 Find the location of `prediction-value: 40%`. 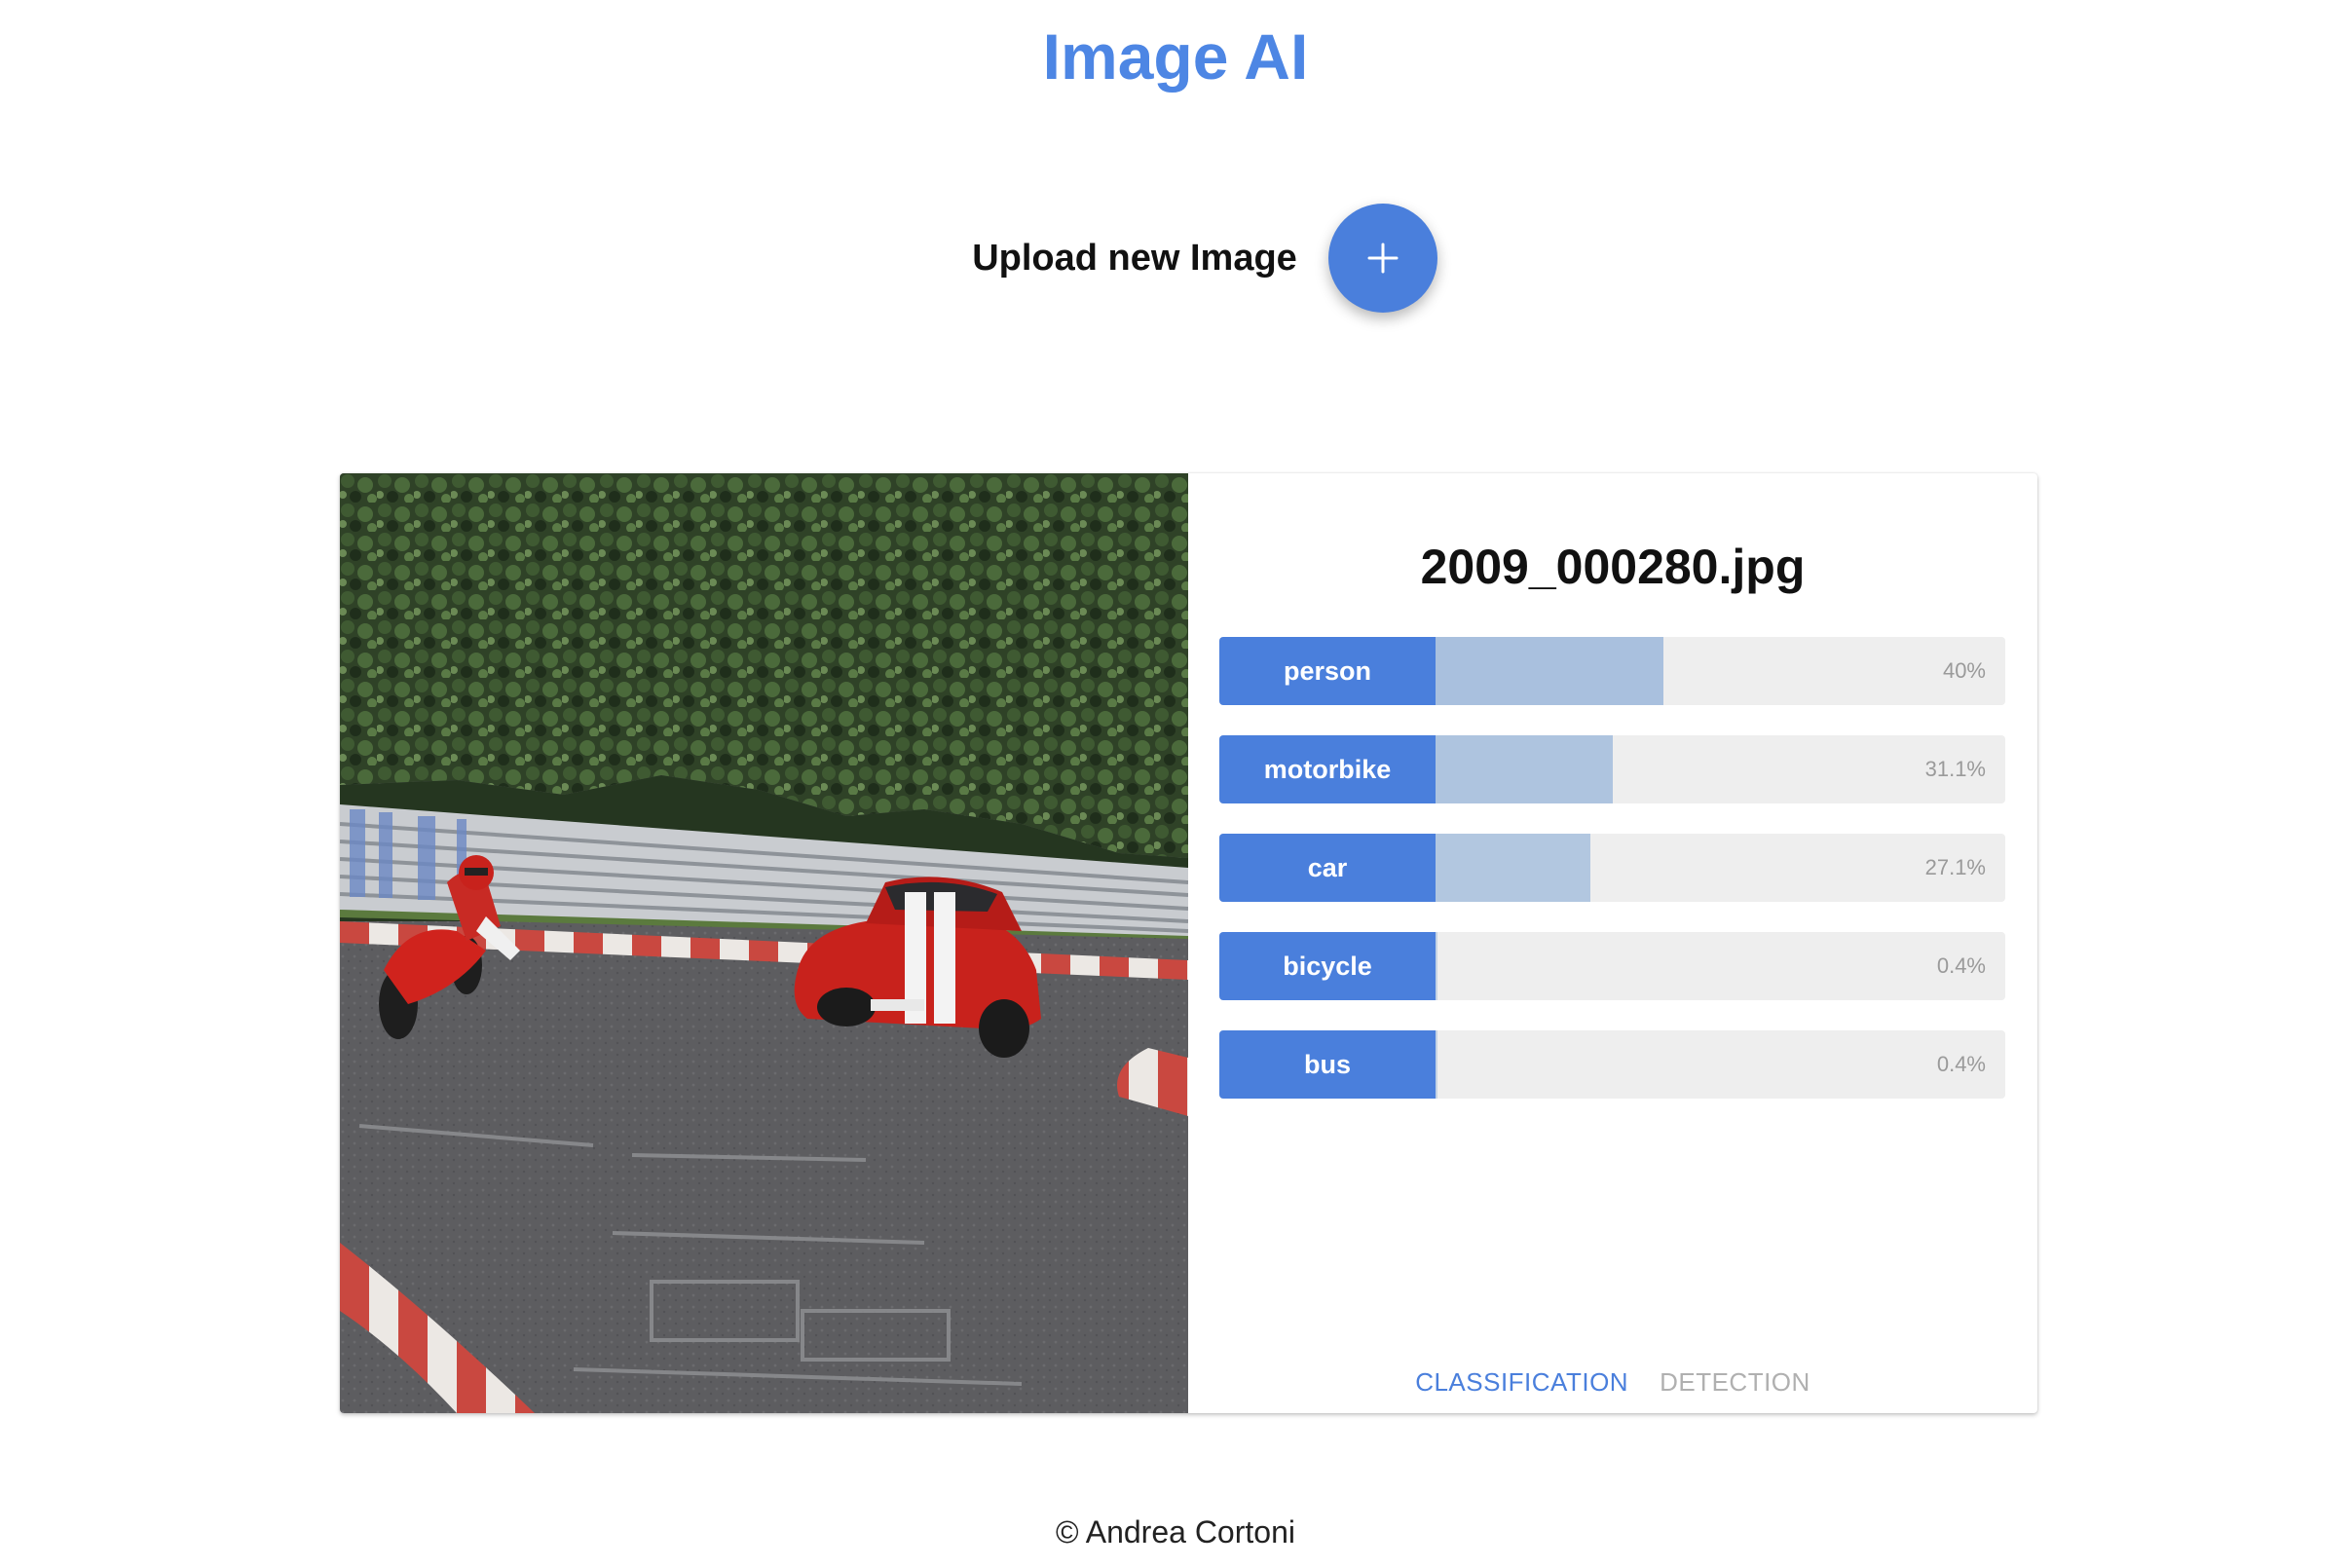

prediction-value: 40% is located at coordinates (1964, 670).